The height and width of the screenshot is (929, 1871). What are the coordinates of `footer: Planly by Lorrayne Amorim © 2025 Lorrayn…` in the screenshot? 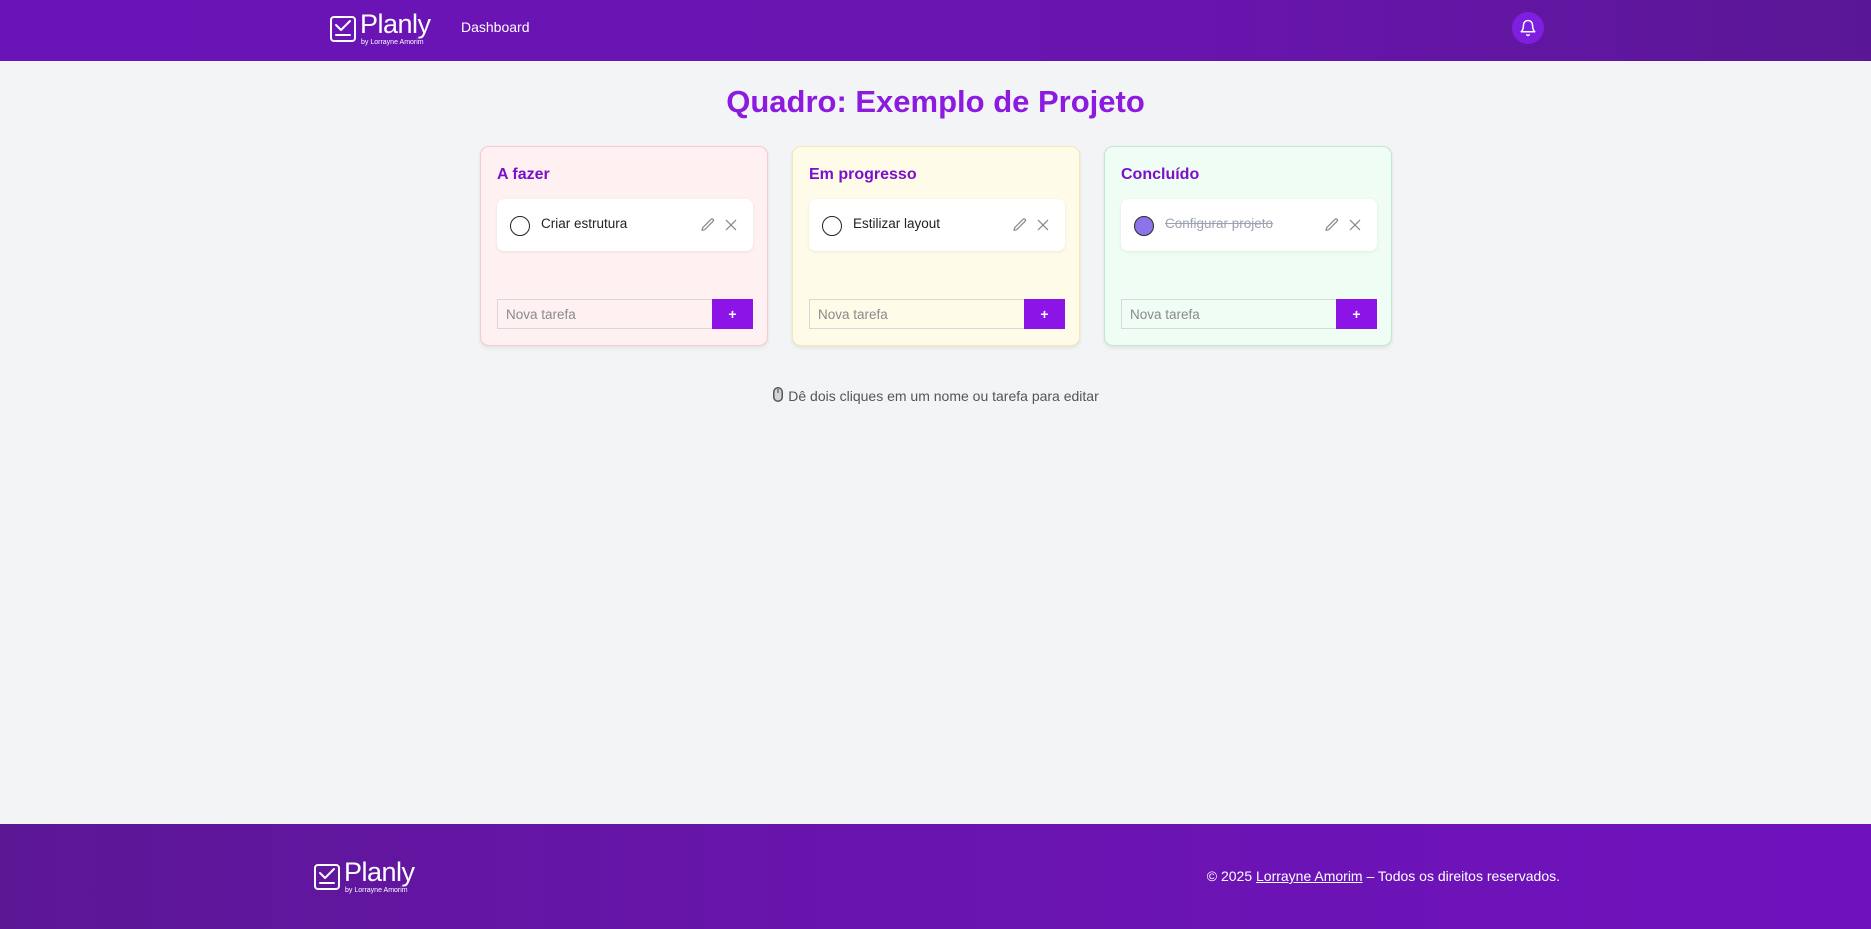 It's located at (935, 876).